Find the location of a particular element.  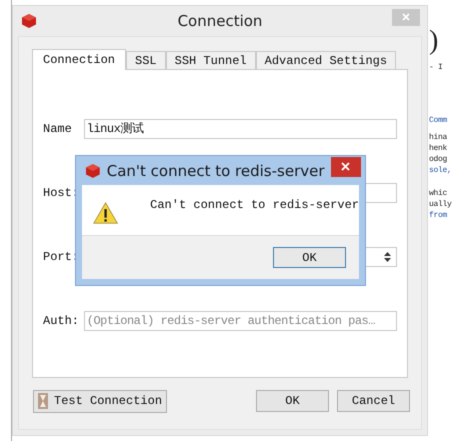

tab: SSH Tunnel is located at coordinates (211, 60).